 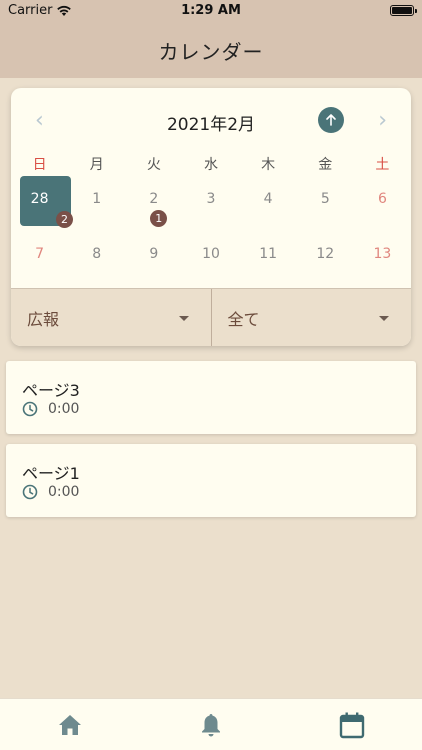 I want to click on calendar-day: 9, so click(x=153, y=257).